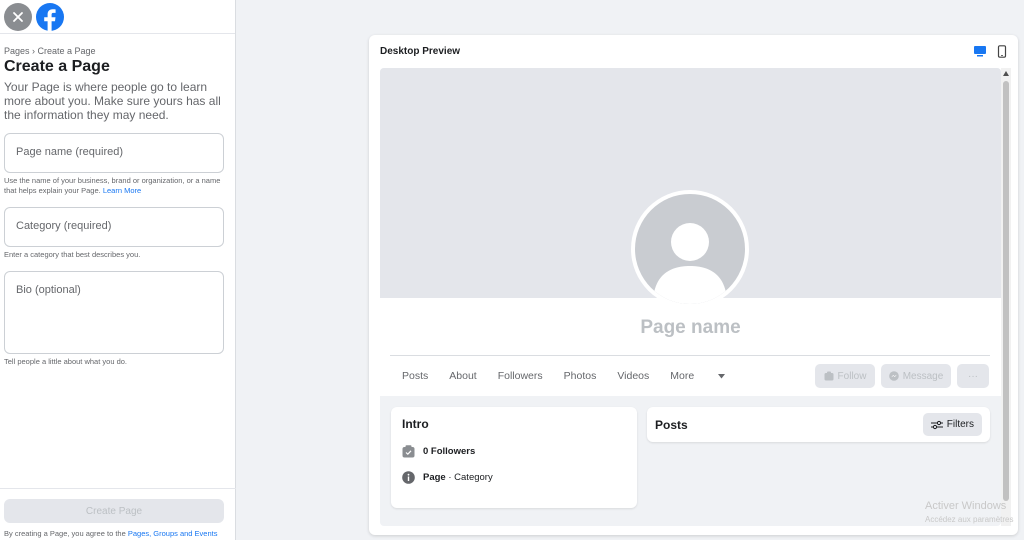 The height and width of the screenshot is (540, 1024). What do you see at coordinates (818, 424) in the screenshot?
I see `posts-card: Posts Filters` at bounding box center [818, 424].